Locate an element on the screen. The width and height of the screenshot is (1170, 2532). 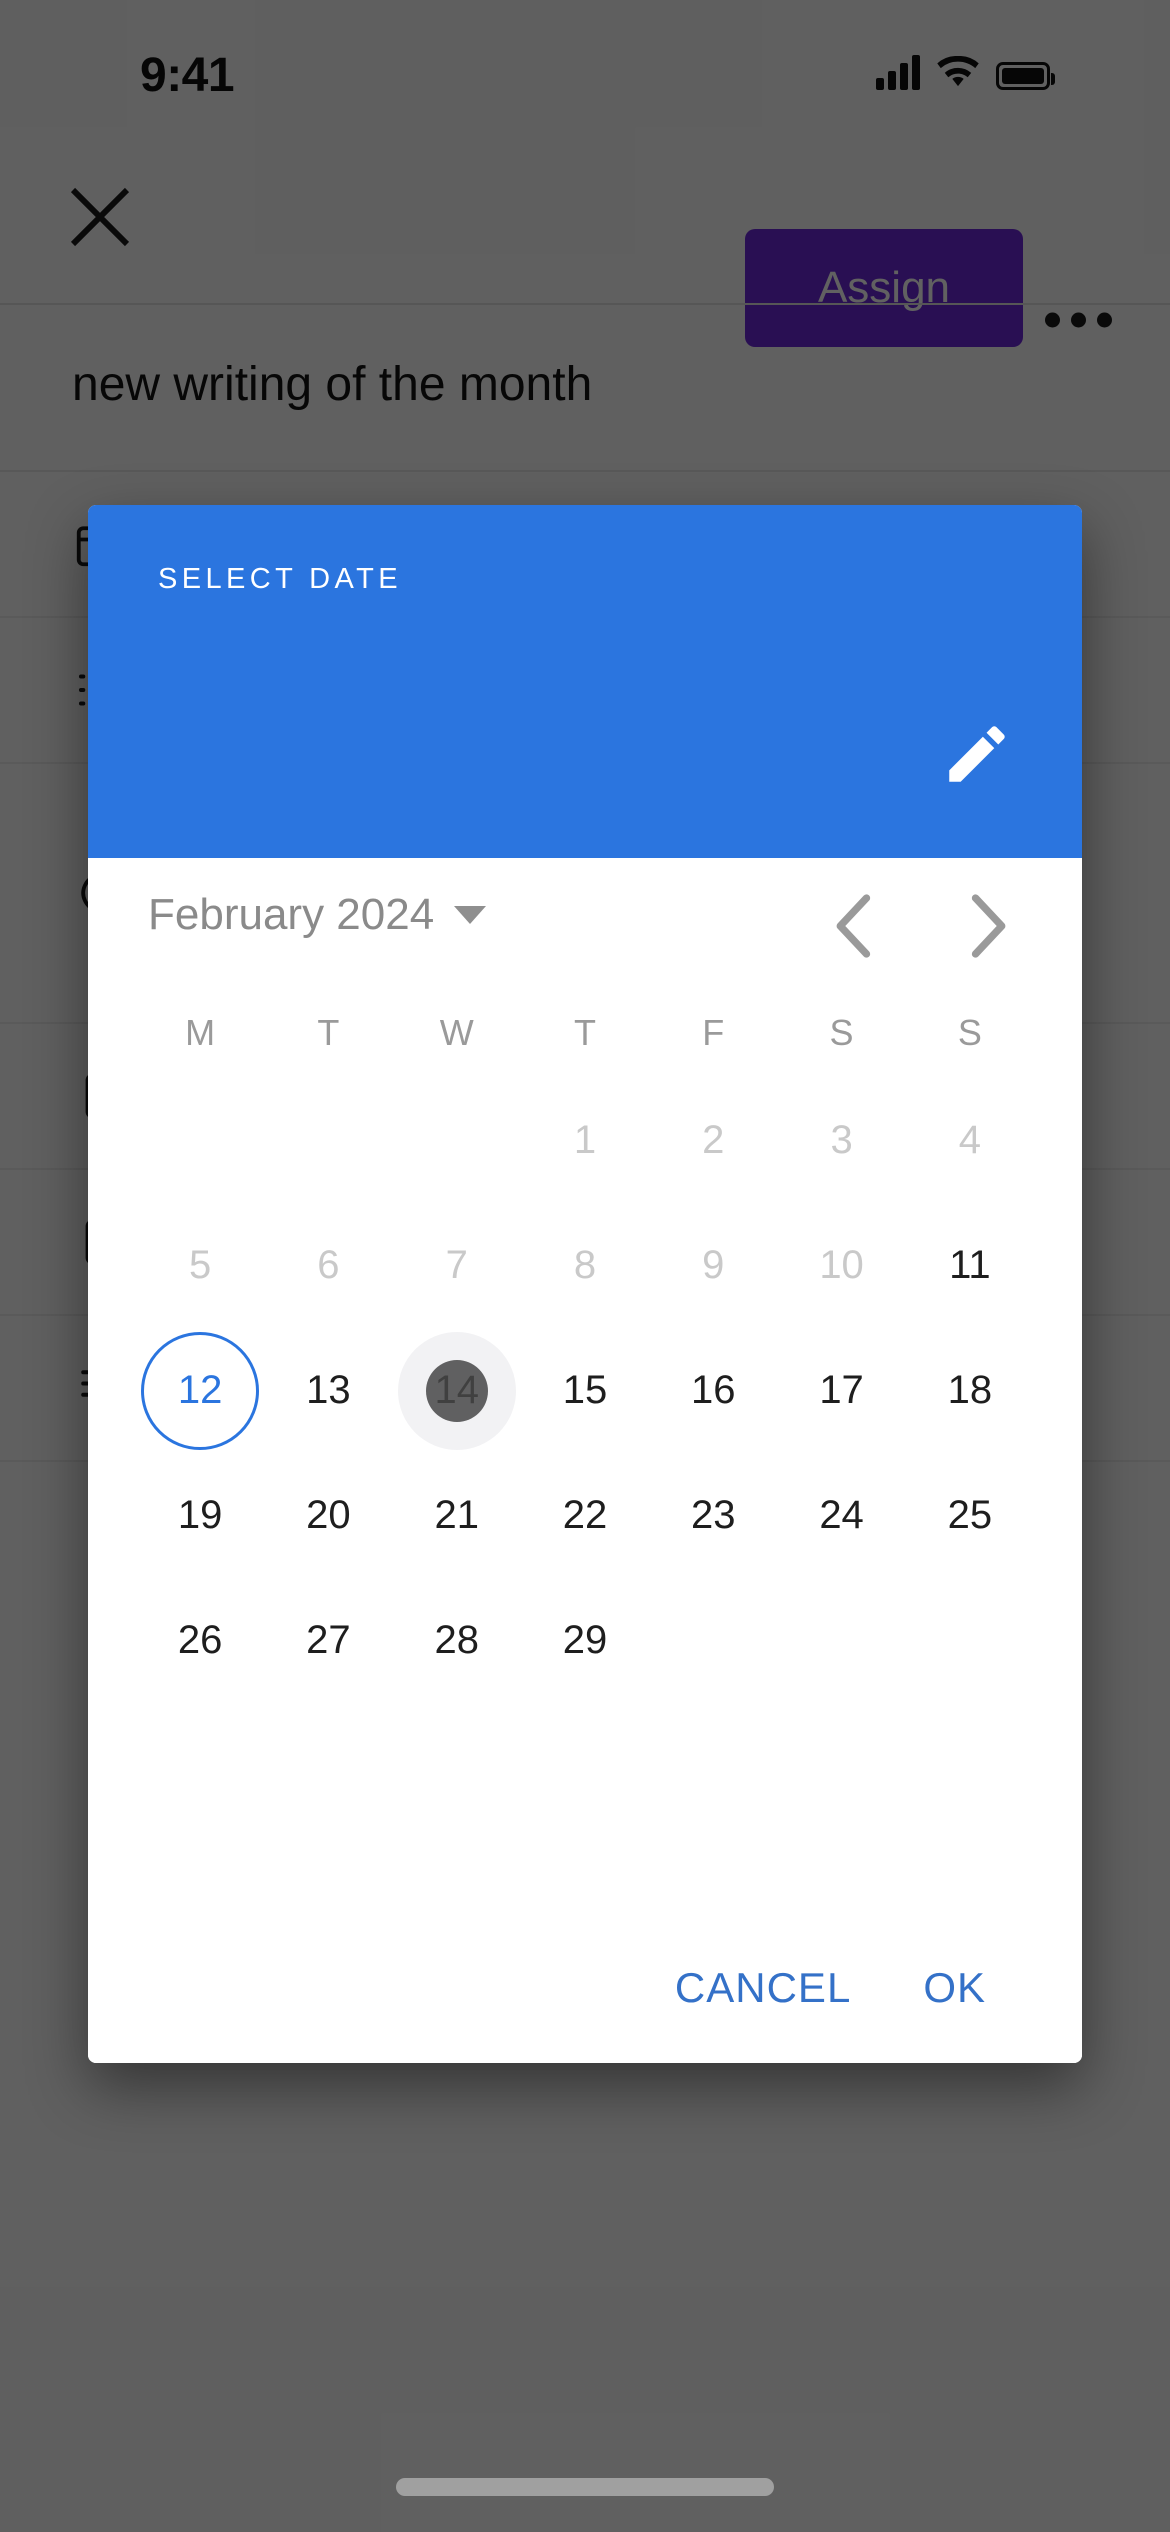
calendar-week-row: 26 27 28 29 is located at coordinates (585, 1640).